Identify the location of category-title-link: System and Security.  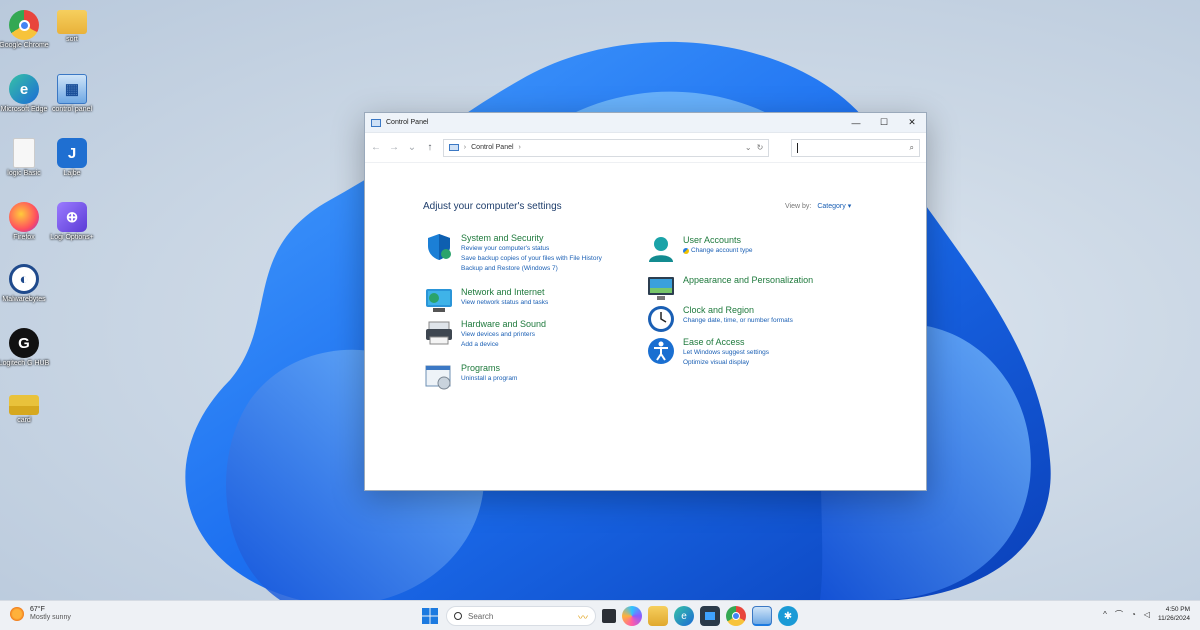
(531, 238).